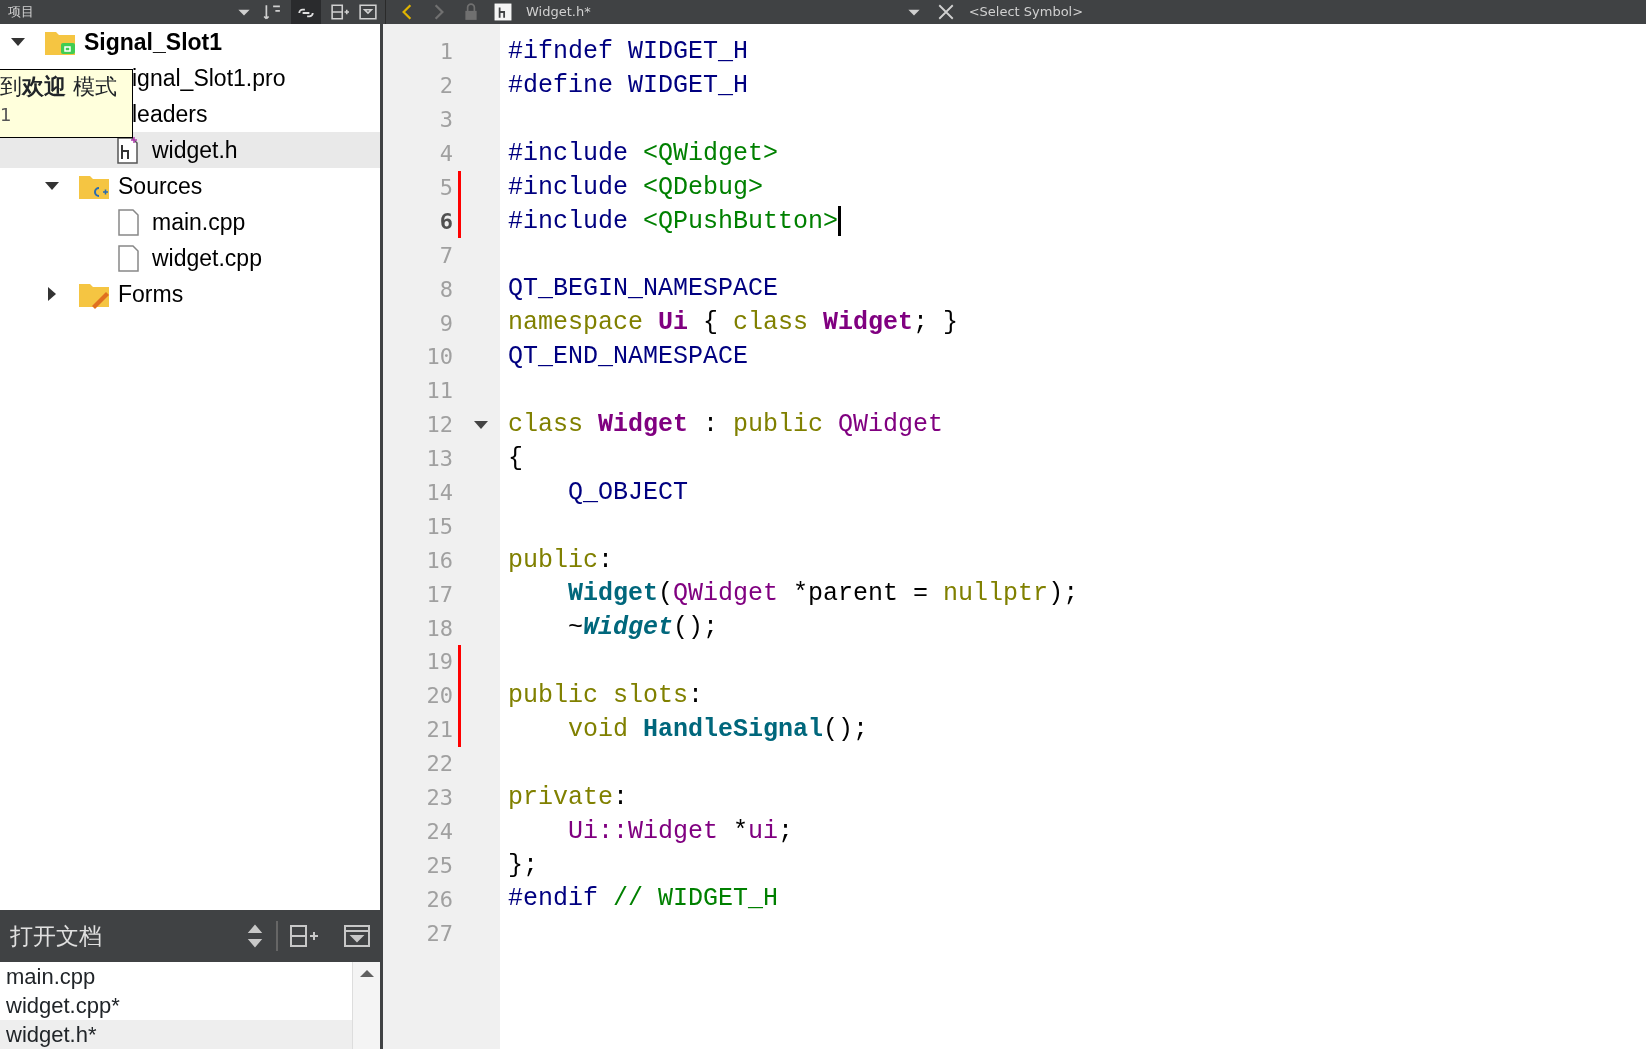 The height and width of the screenshot is (1049, 1646). I want to click on close-icon, so click(945, 12).